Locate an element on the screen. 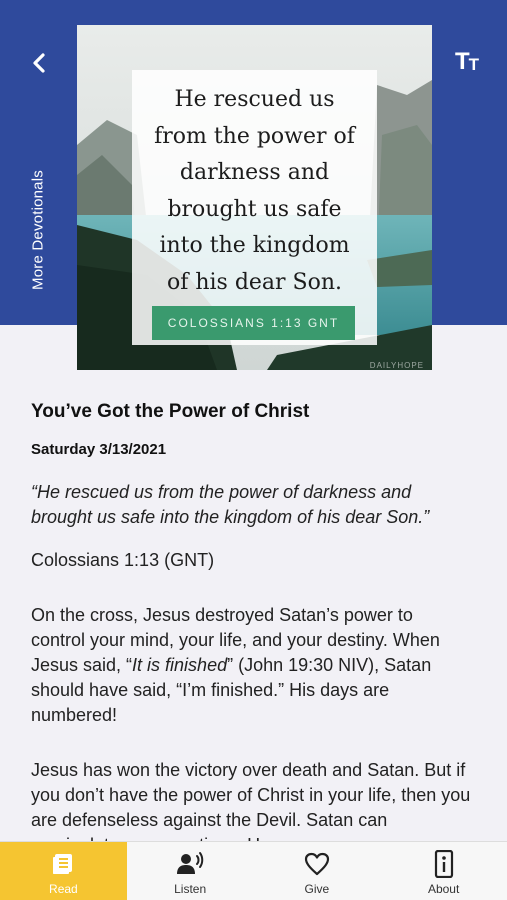  tab-label: Read is located at coordinates (63, 889).